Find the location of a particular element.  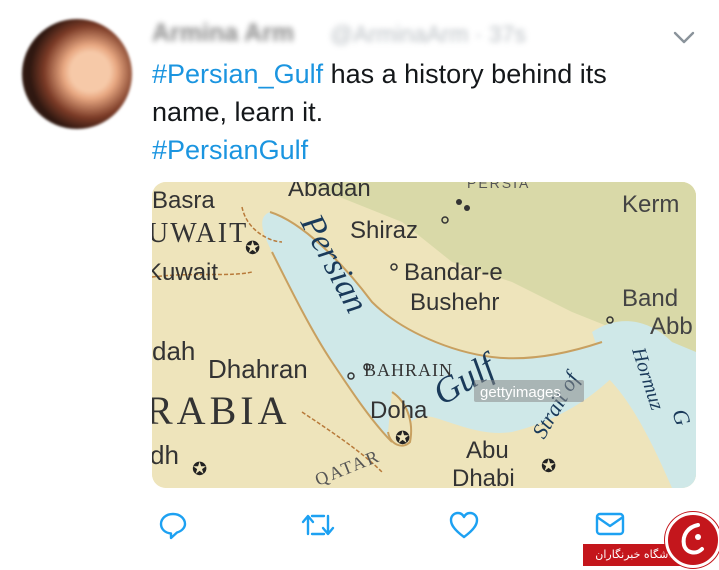

map-label-abb: Abb is located at coordinates (671, 326).